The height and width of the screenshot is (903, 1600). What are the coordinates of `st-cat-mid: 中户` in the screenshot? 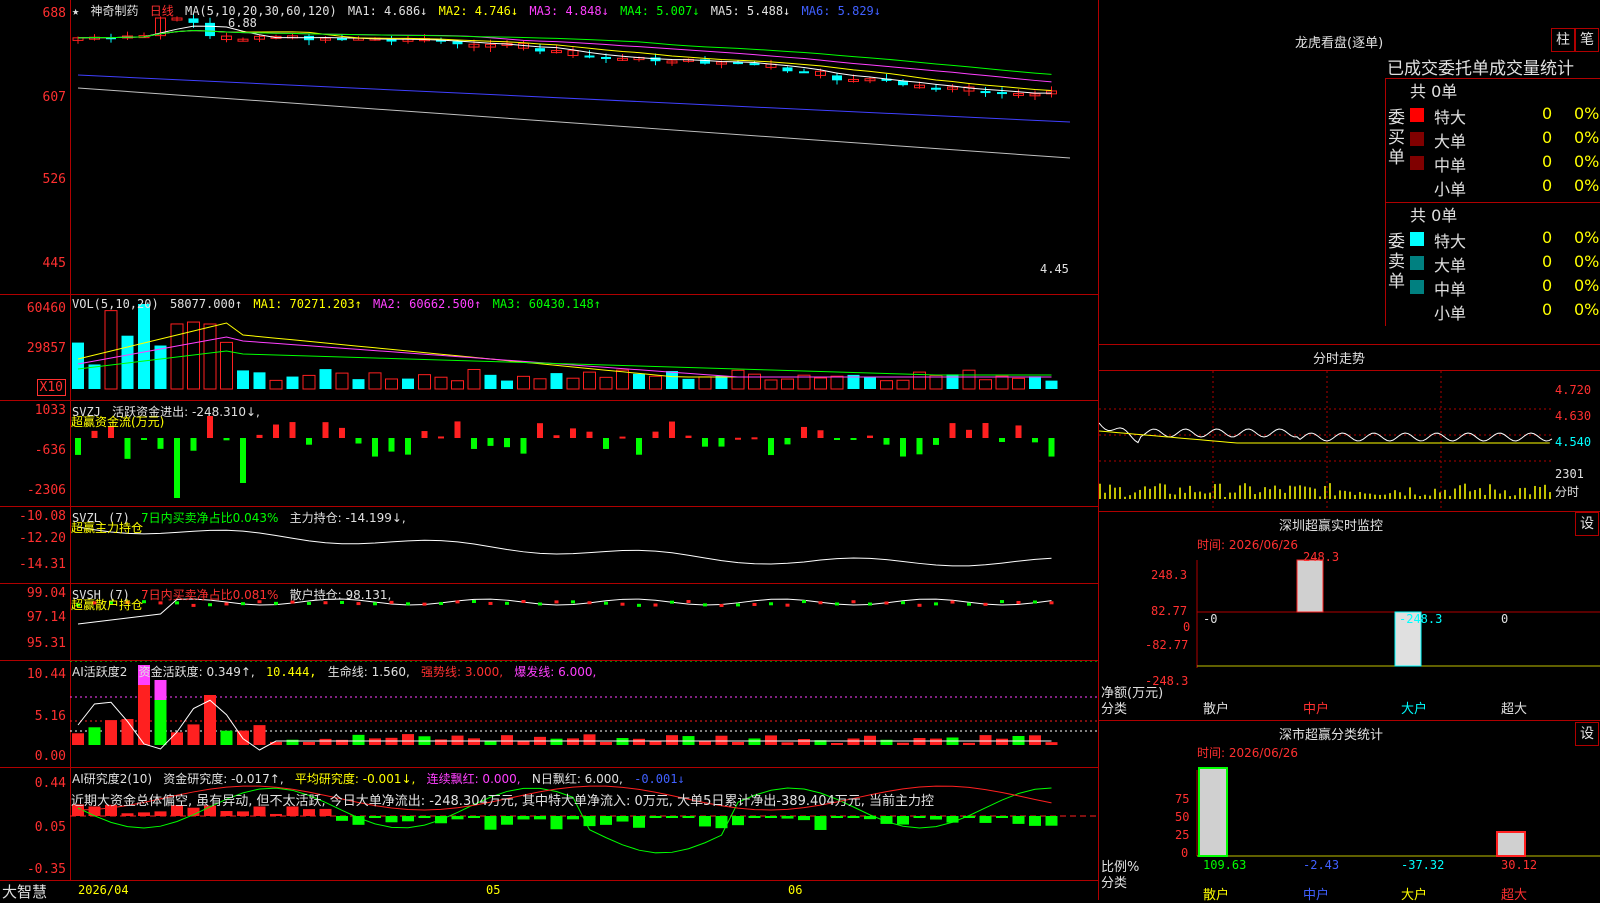 It's located at (1316, 895).